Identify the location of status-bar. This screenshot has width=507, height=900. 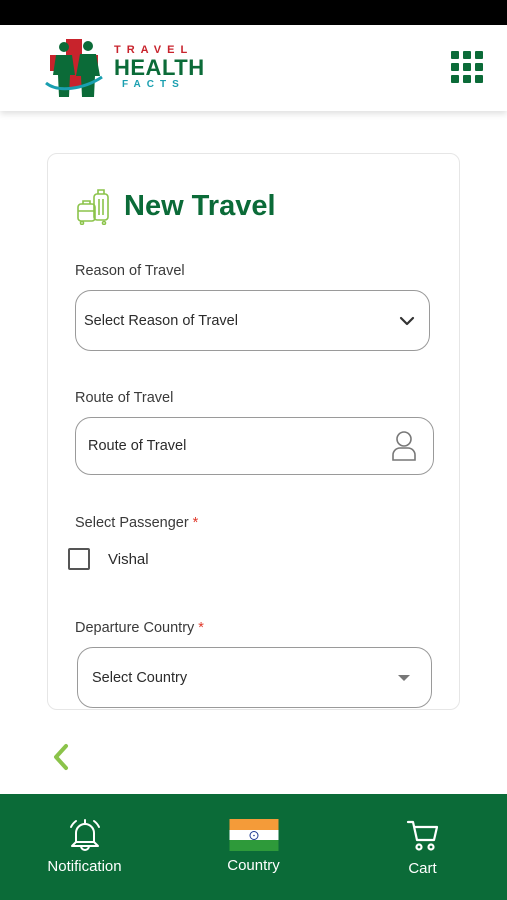
(253, 12).